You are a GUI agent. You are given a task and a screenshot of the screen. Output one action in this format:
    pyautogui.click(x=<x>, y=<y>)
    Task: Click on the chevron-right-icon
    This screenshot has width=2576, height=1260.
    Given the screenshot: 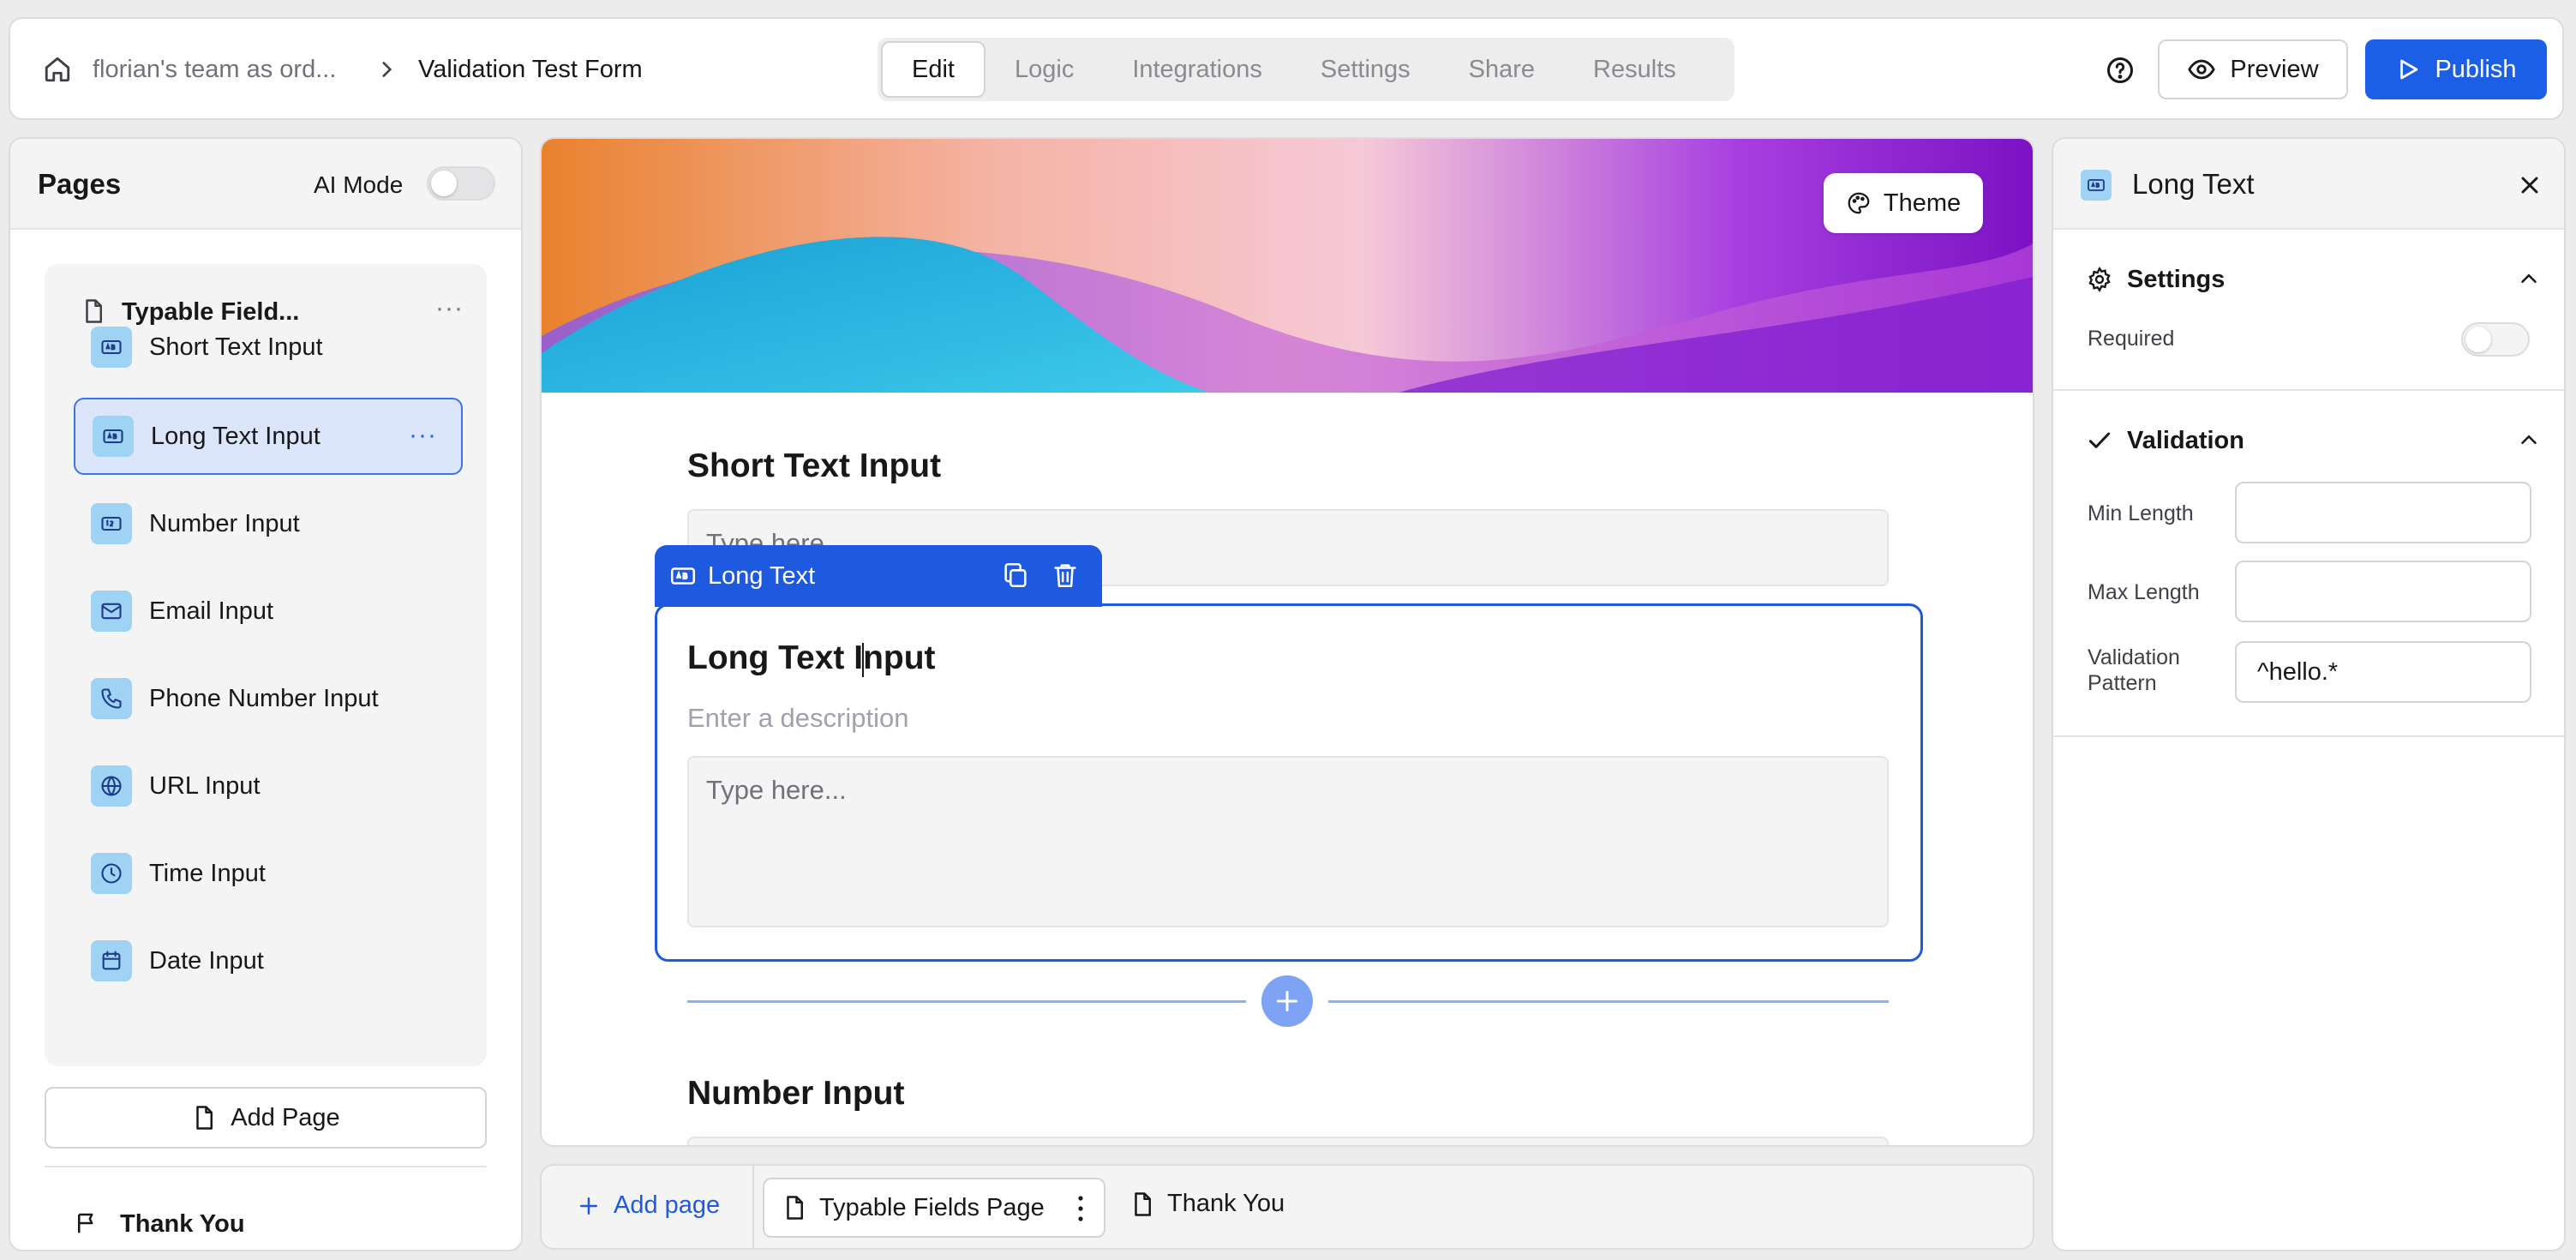 What is the action you would take?
    pyautogui.click(x=386, y=69)
    